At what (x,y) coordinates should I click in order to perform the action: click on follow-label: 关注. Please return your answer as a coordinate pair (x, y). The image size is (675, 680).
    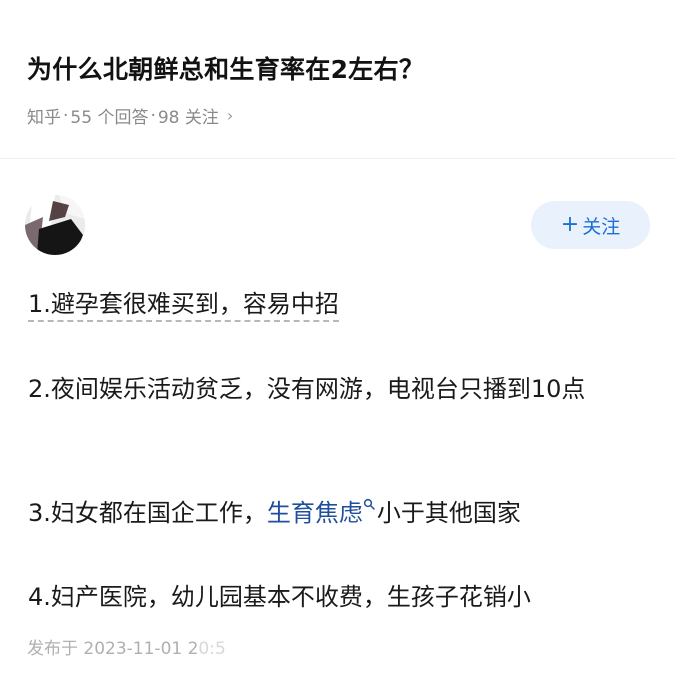
    Looking at the image, I should click on (601, 226).